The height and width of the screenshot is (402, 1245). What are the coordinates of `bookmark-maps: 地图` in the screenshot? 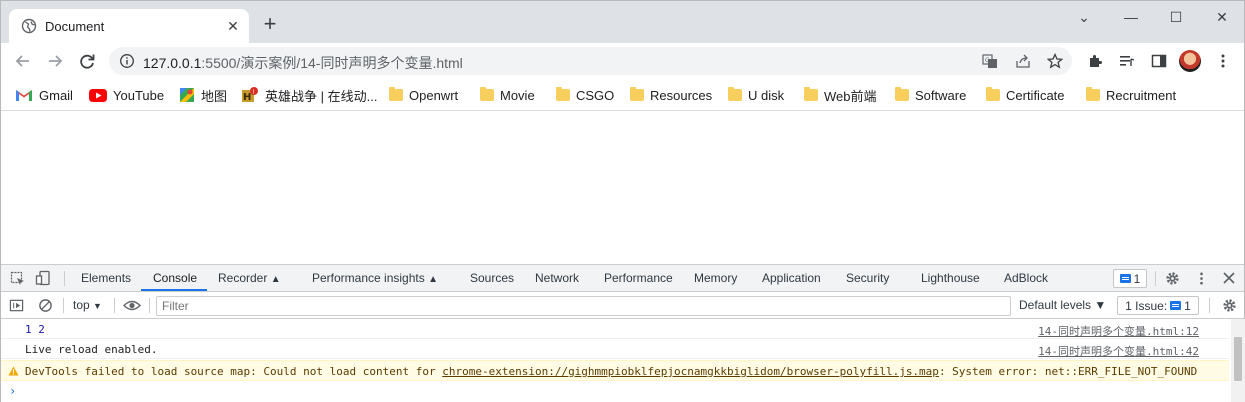 It's located at (203, 95).